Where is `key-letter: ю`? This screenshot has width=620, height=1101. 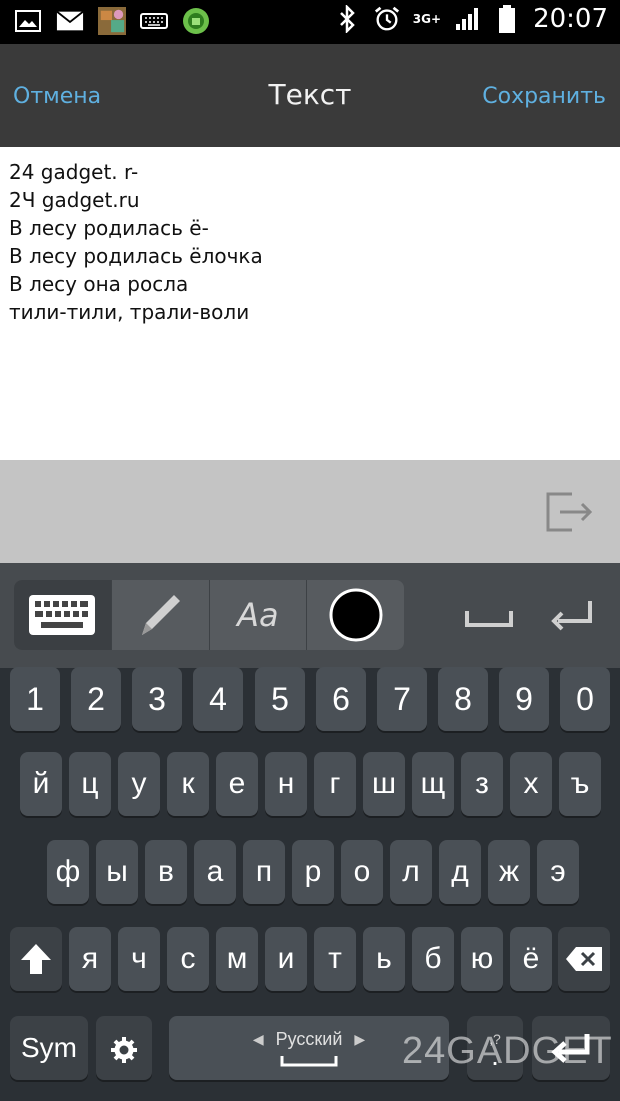
key-letter: ю is located at coordinates (482, 959).